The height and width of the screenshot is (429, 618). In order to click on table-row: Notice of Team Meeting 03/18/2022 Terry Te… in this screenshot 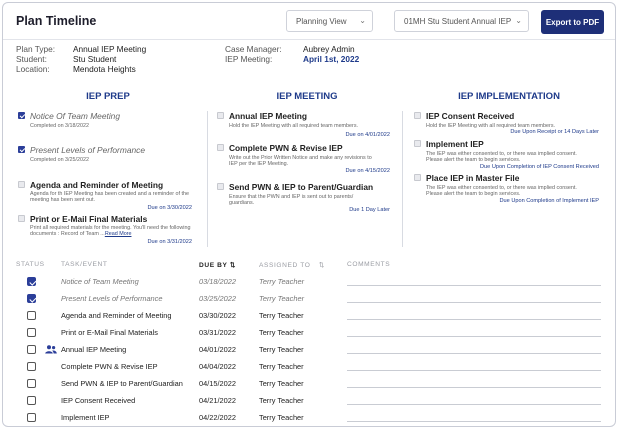, I will do `click(309, 281)`.